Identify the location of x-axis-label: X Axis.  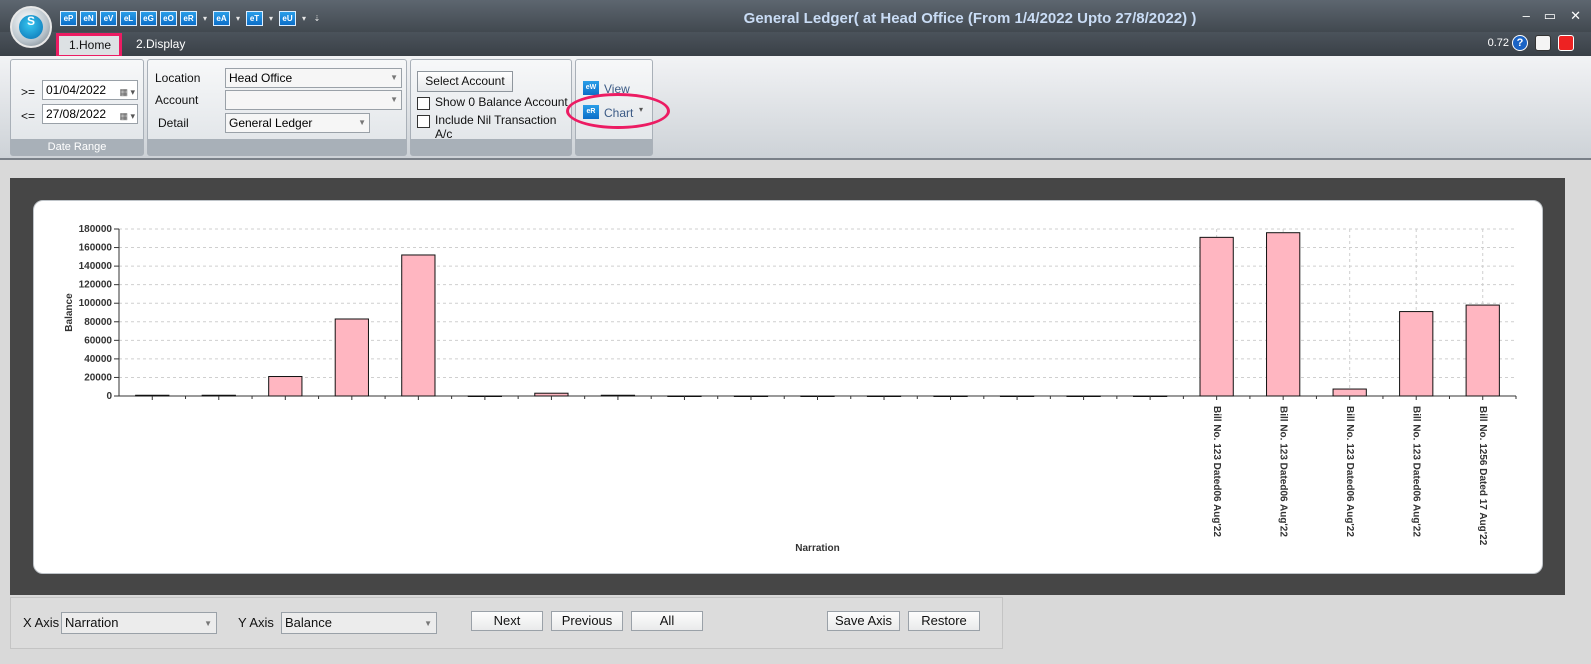
(41, 622).